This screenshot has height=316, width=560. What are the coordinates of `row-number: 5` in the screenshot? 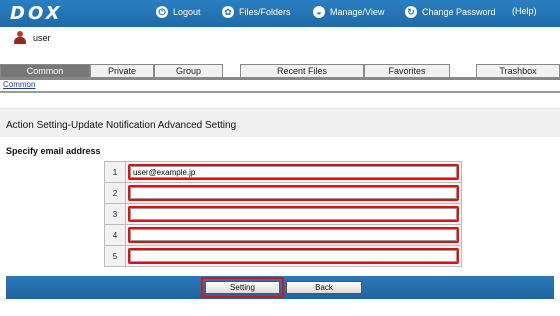 It's located at (115, 256).